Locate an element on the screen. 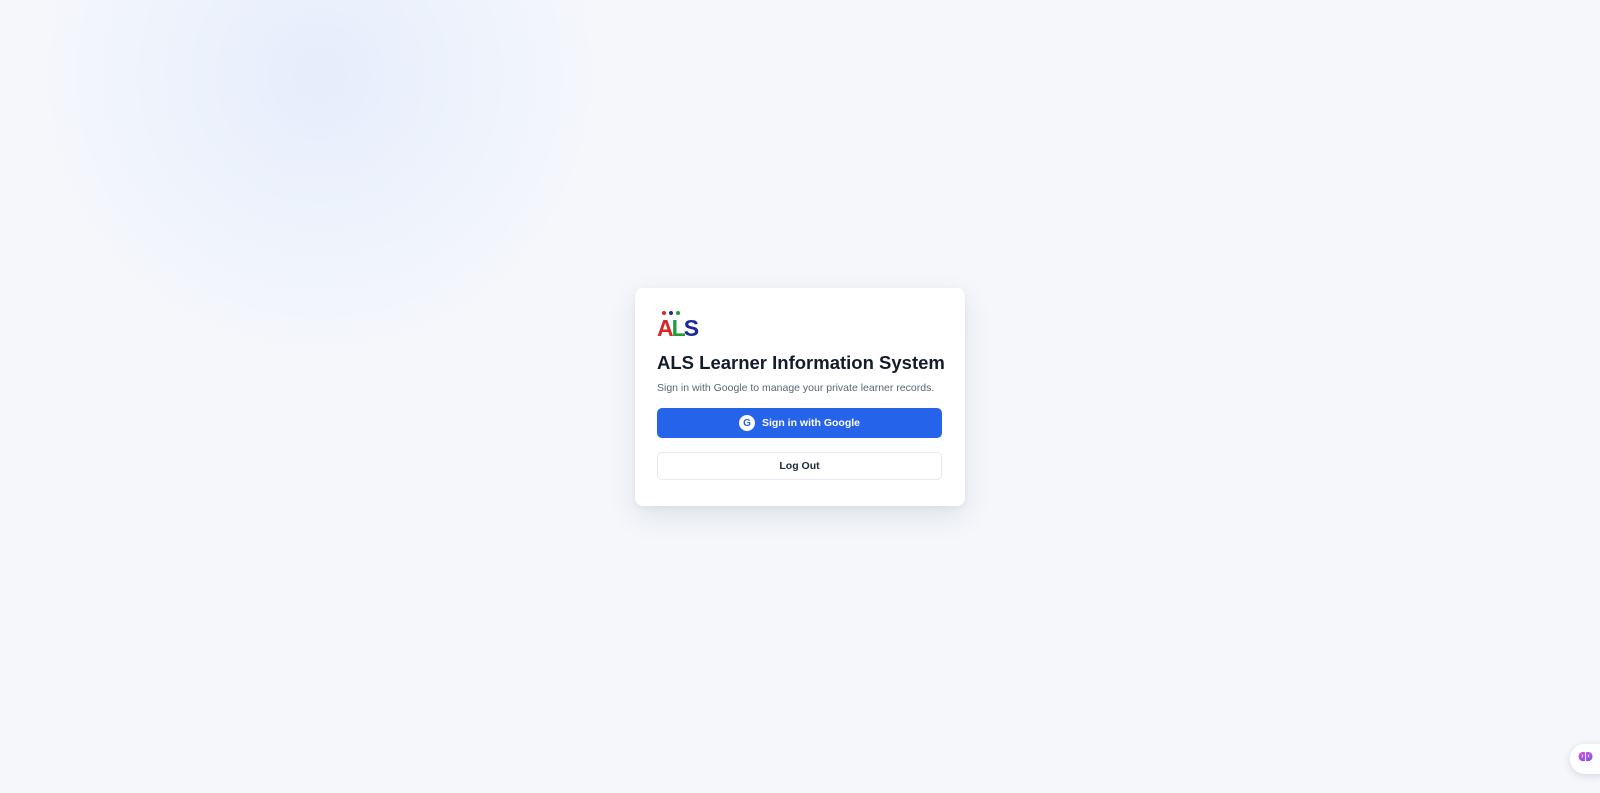 Image resolution: width=1600 pixels, height=793 pixels. brain-icon is located at coordinates (1585, 759).